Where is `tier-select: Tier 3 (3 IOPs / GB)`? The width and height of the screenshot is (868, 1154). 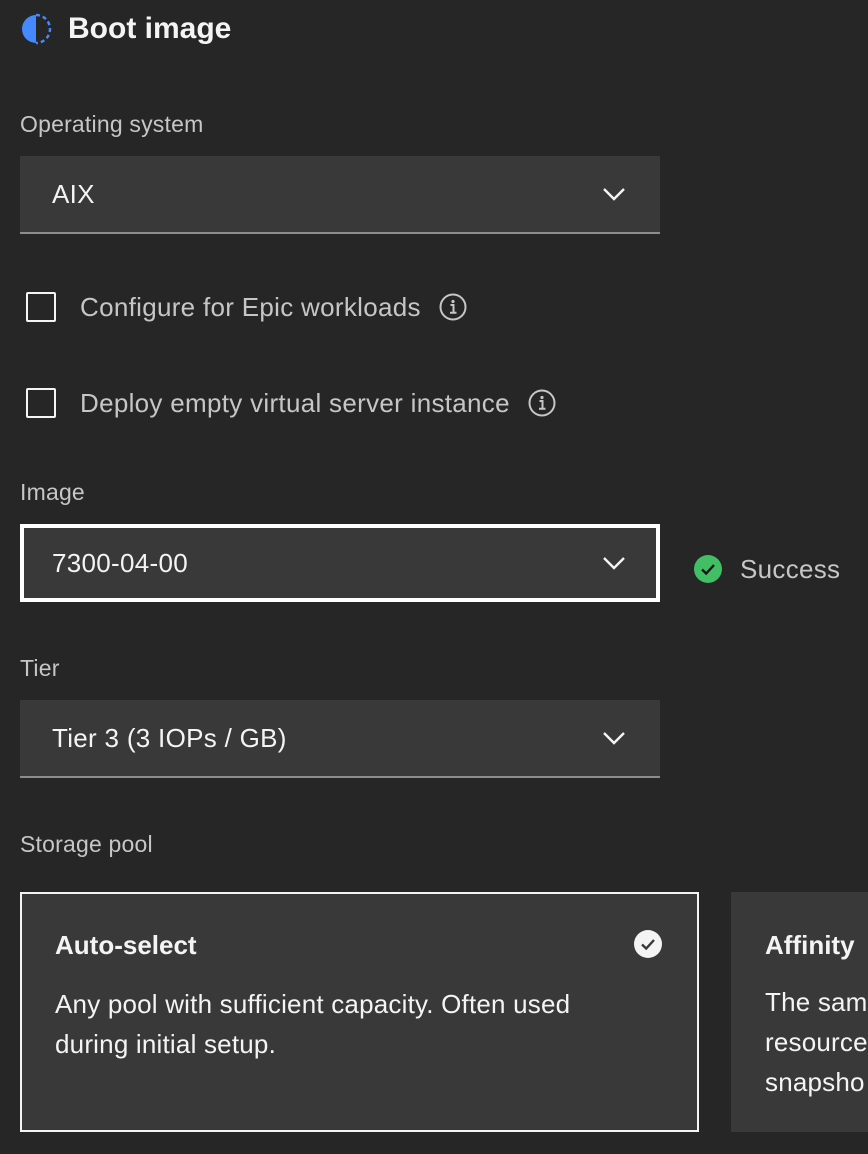 tier-select: Tier 3 (3 IOPs / GB) is located at coordinates (340, 739).